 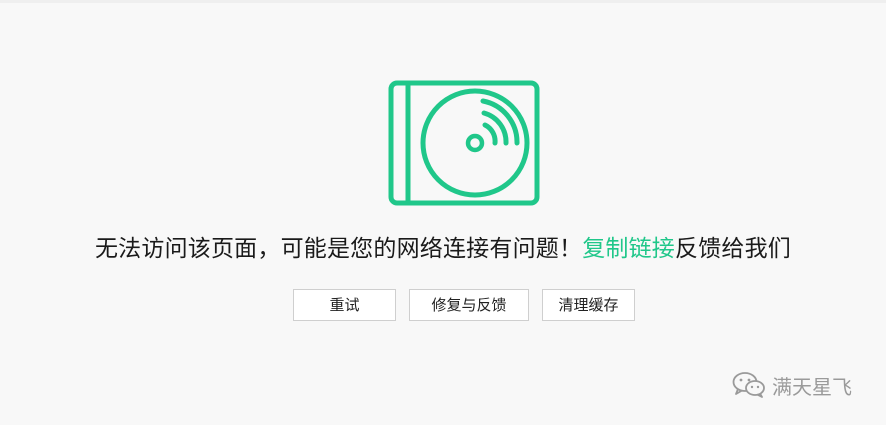 I want to click on watermark-text: 满天星飞, so click(x=812, y=386).